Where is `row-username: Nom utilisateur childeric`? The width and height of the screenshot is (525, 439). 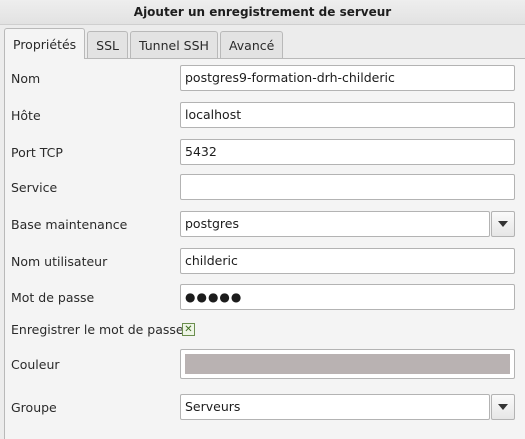
row-username: Nom utilisateur childeric is located at coordinates (265, 262).